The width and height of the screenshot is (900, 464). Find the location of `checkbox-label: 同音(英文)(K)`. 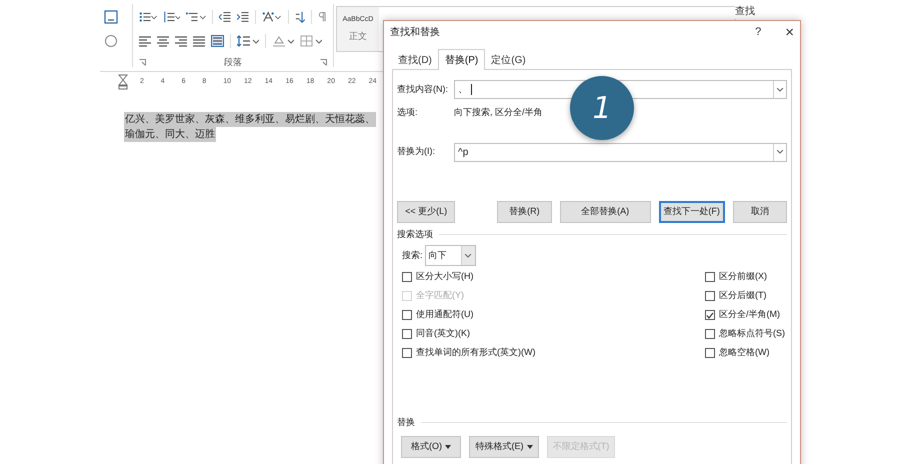

checkbox-label: 同音(英文)(K) is located at coordinates (443, 333).